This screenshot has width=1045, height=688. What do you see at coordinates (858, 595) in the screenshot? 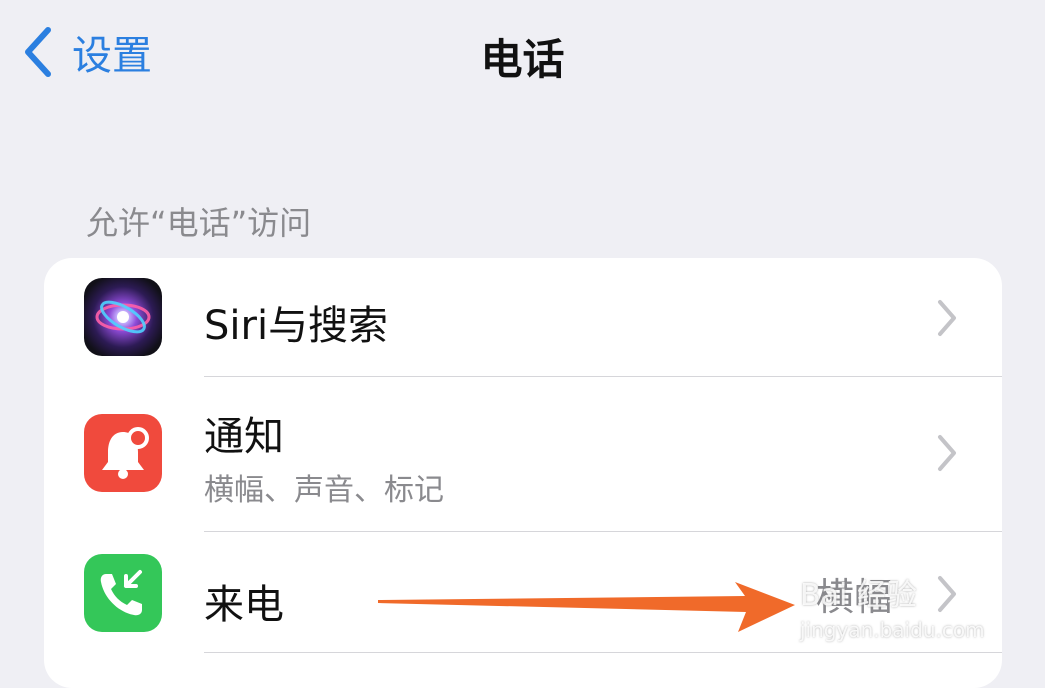
I see `watermark-brand: Bai 经验` at bounding box center [858, 595].